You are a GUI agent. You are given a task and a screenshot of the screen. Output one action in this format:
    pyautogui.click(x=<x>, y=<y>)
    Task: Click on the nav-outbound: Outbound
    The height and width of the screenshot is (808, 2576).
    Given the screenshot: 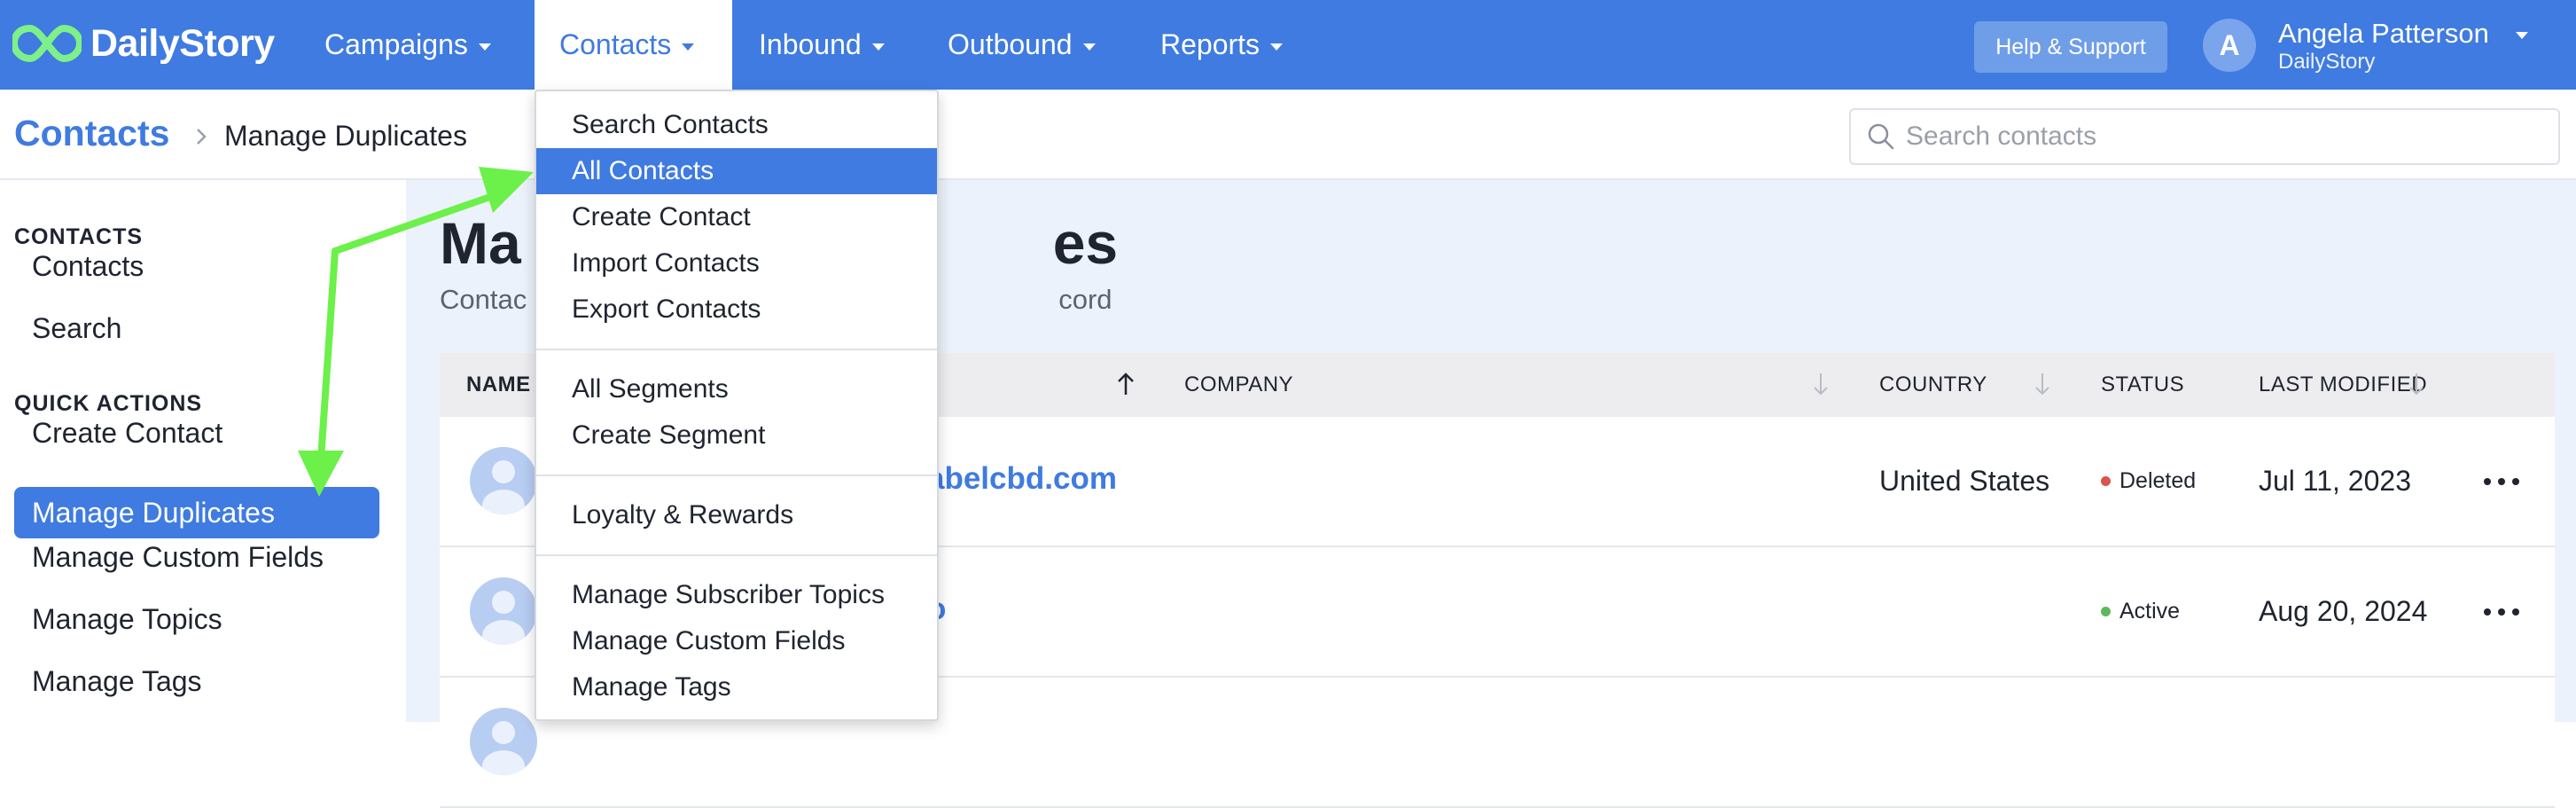 What is the action you would take?
    pyautogui.click(x=1022, y=45)
    